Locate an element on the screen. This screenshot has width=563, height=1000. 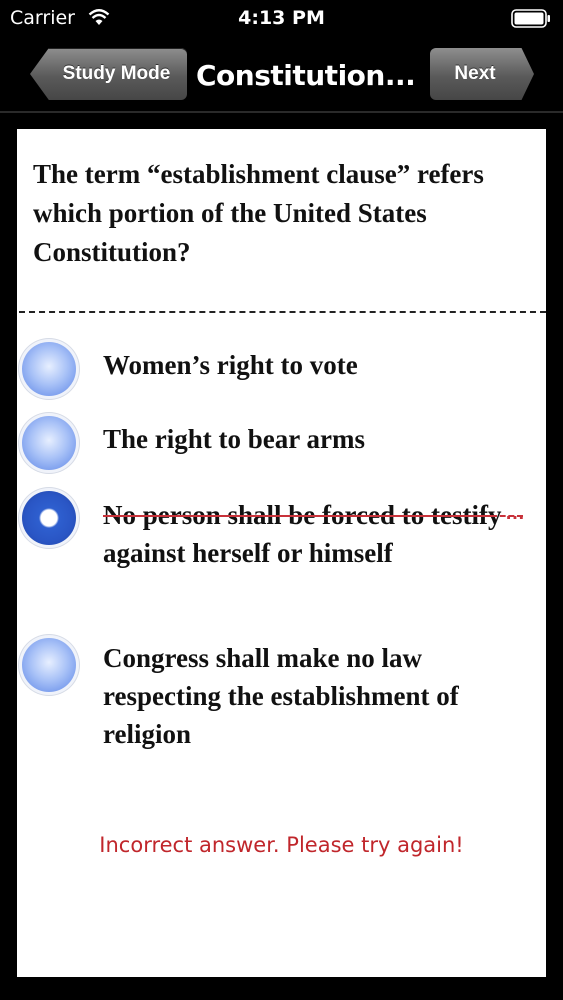
study-mode-back-button: Study Mode is located at coordinates (108, 74).